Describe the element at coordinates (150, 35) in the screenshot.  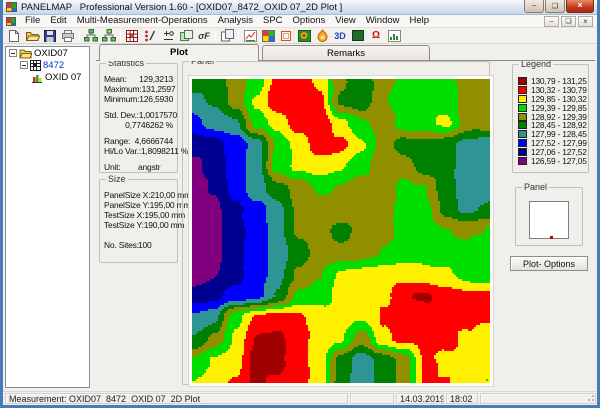
I see `site-editor-icon` at that location.